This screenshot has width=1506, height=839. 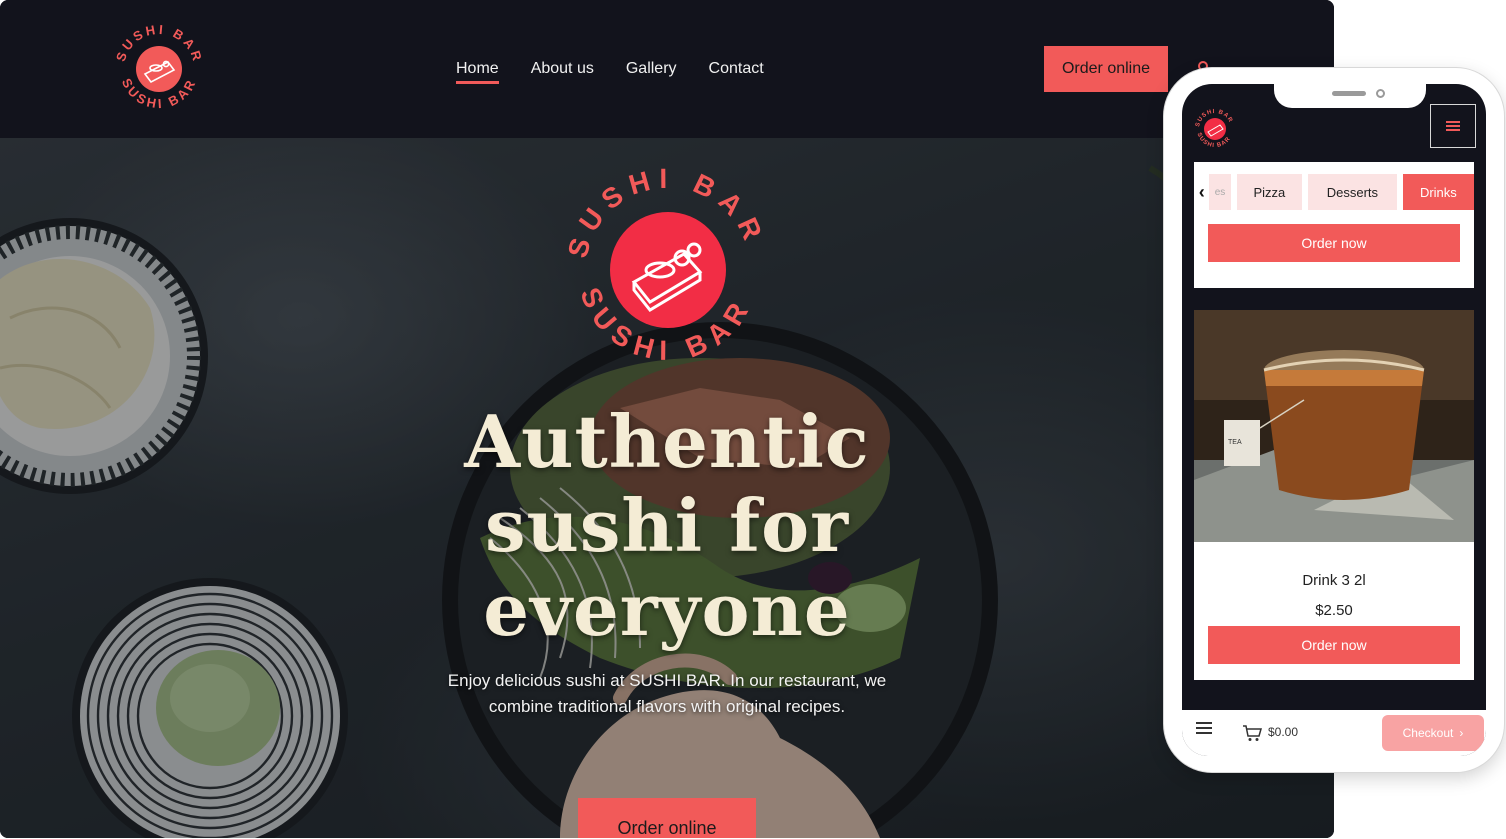 I want to click on hero-logo: SUSHI BAR SUSHI BAR, so click(x=668, y=270).